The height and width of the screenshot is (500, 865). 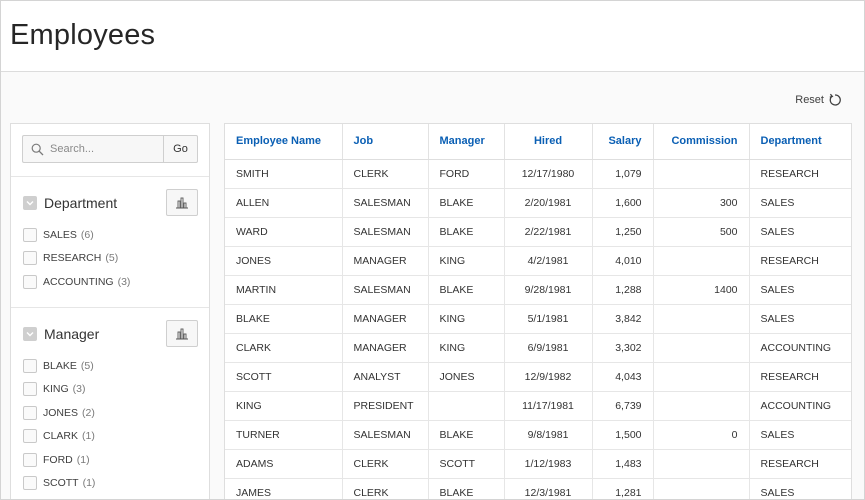 What do you see at coordinates (466, 142) in the screenshot?
I see `column-header-manager: Manager` at bounding box center [466, 142].